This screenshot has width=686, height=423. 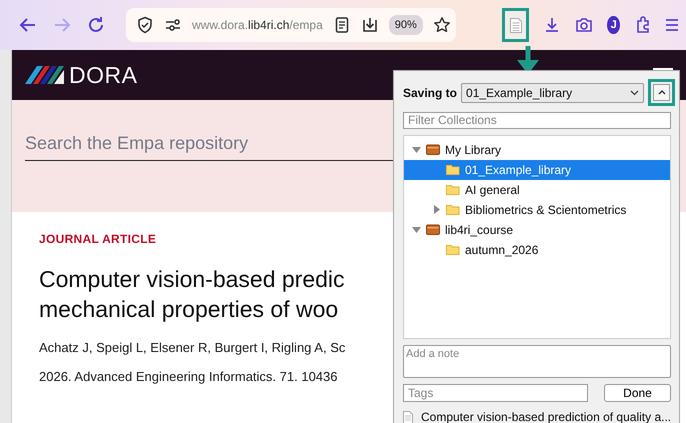 What do you see at coordinates (516, 25) in the screenshot?
I see `save-page-button` at bounding box center [516, 25].